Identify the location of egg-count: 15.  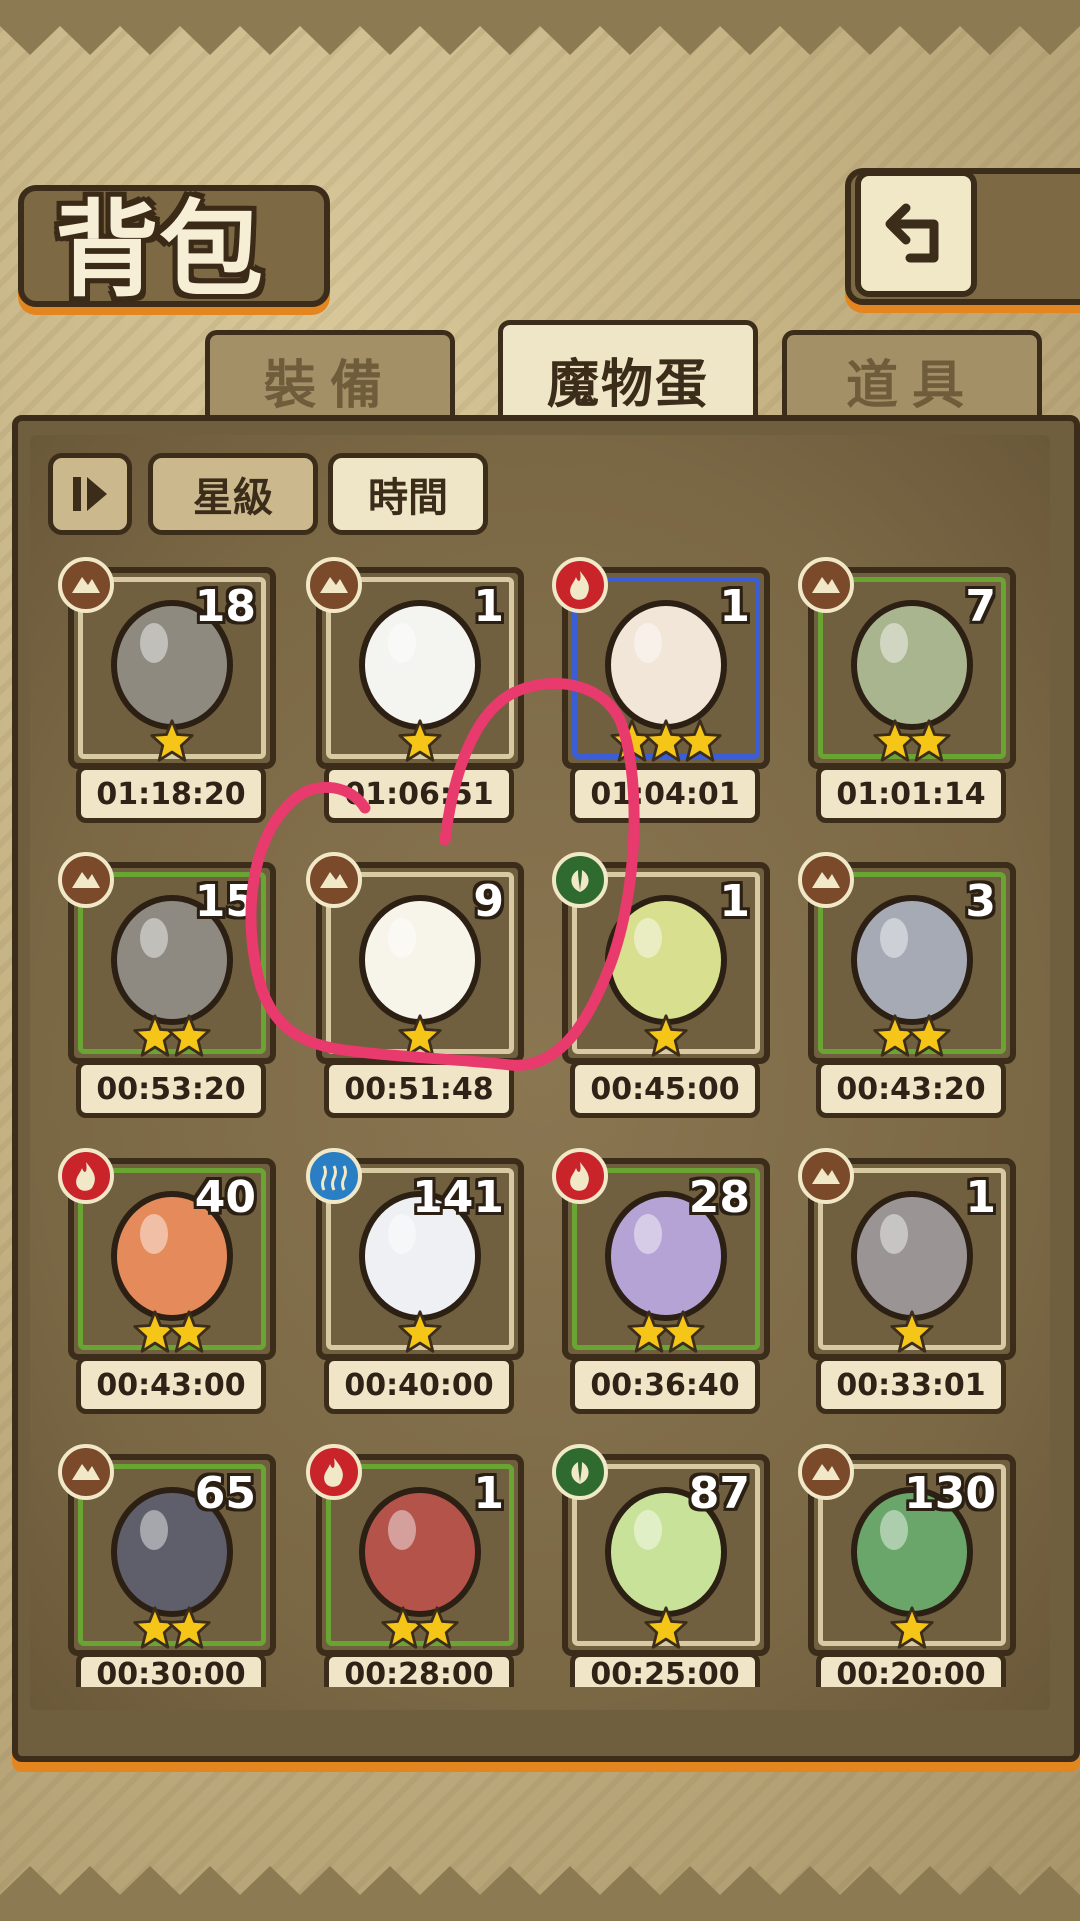
(225, 901).